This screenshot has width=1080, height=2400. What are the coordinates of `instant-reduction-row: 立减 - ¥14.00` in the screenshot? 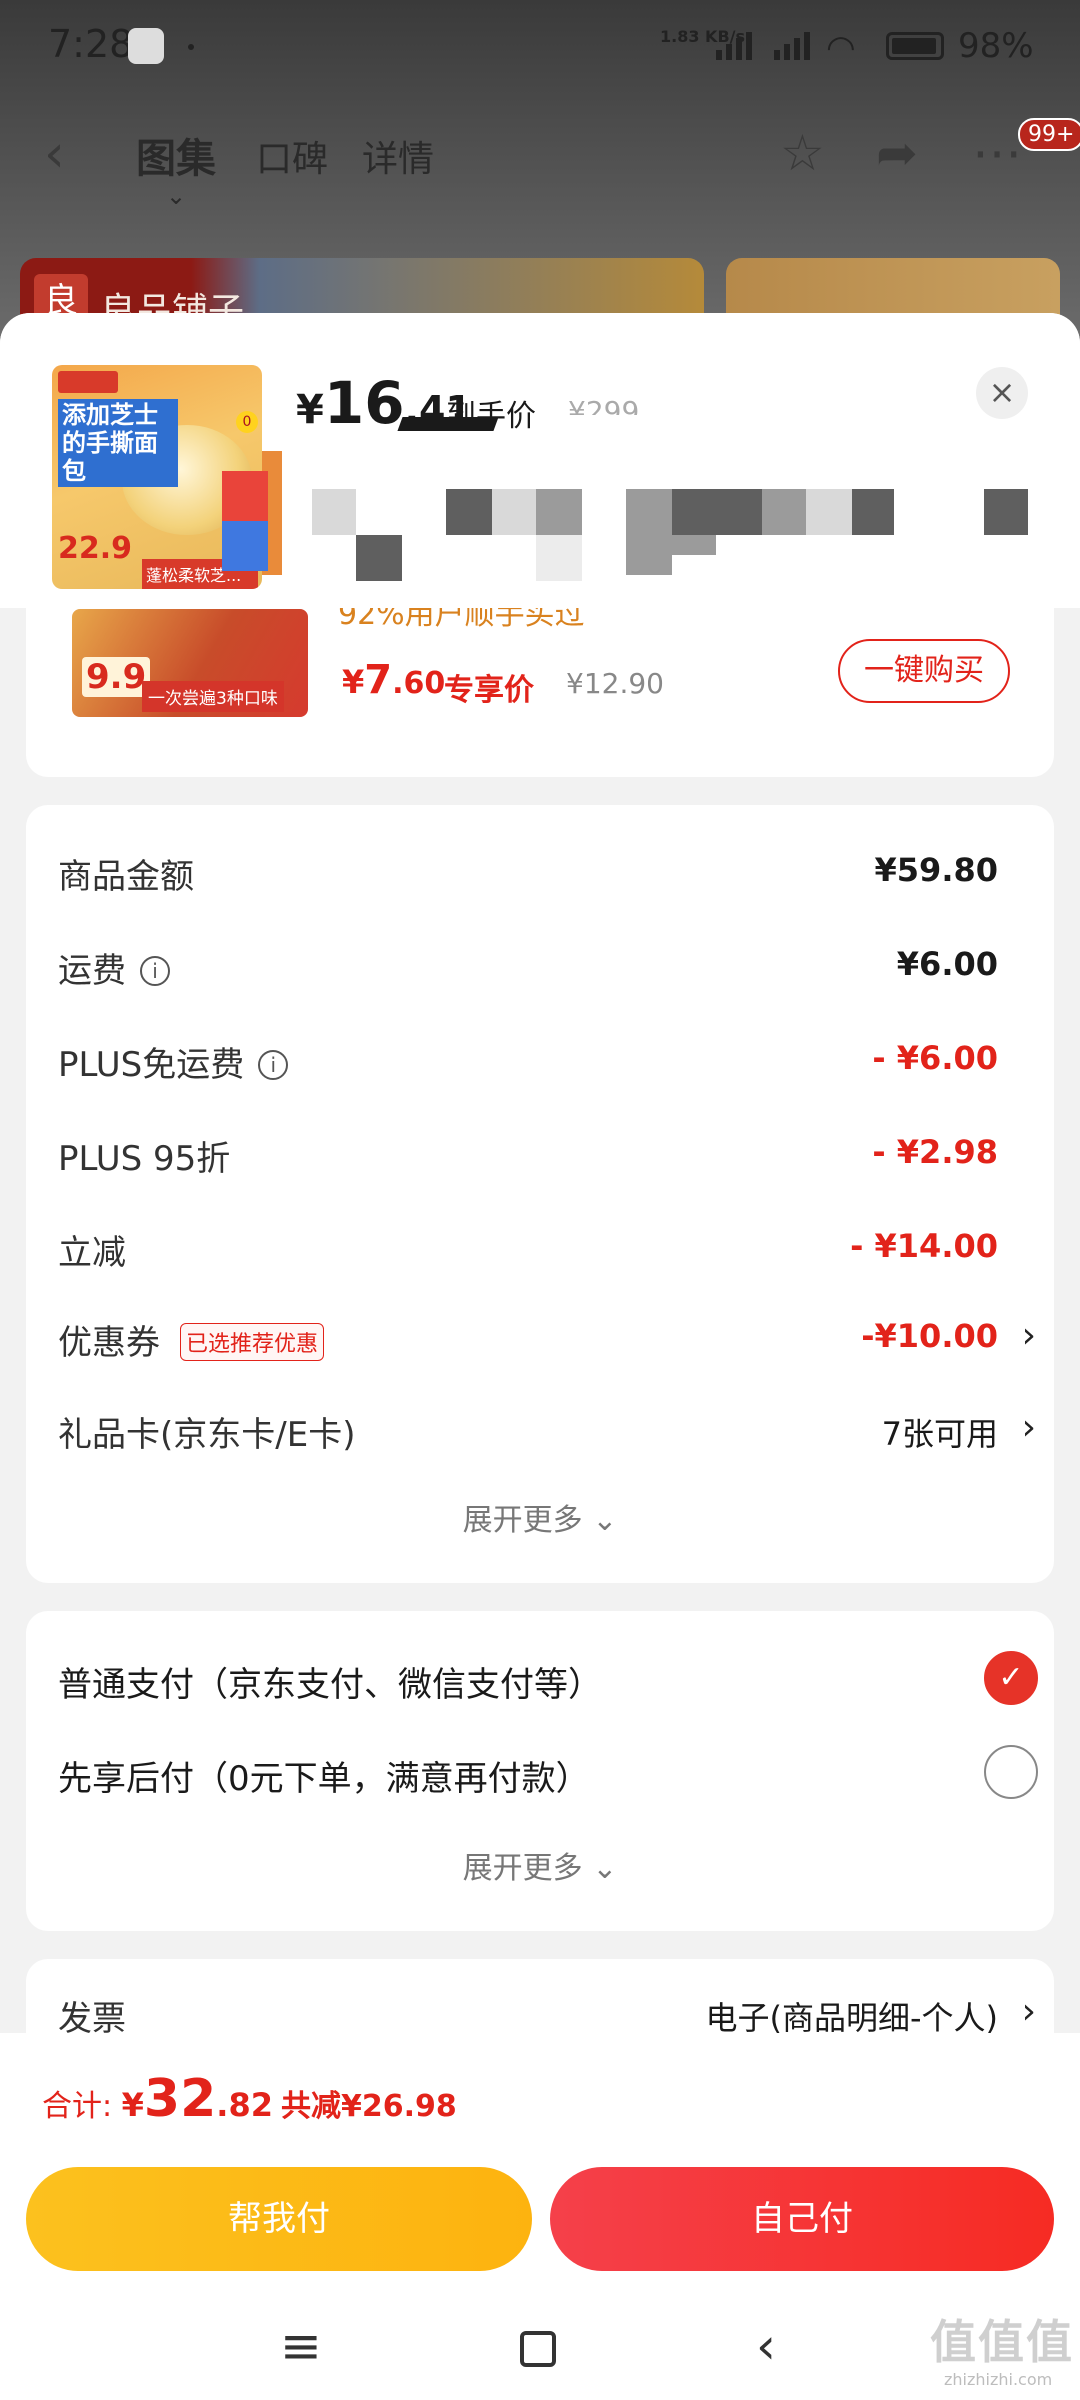 It's located at (548, 1250).